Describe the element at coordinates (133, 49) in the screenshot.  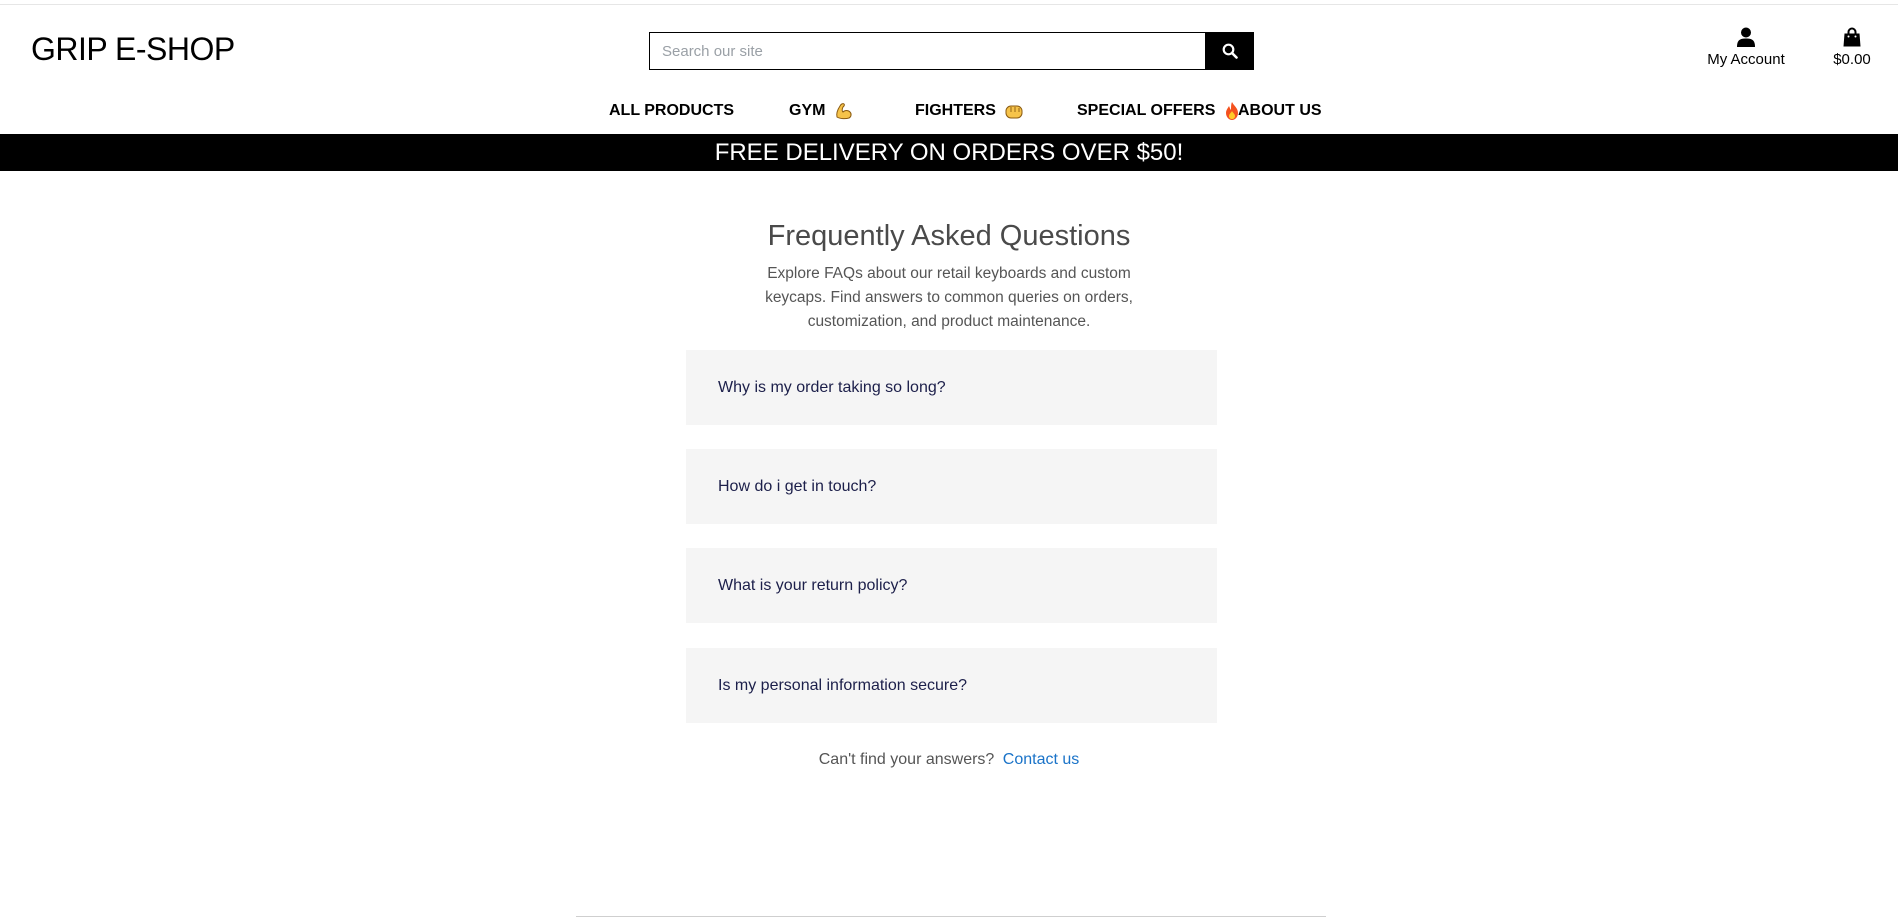
I see `site-logo: GRIP E-SHOP` at that location.